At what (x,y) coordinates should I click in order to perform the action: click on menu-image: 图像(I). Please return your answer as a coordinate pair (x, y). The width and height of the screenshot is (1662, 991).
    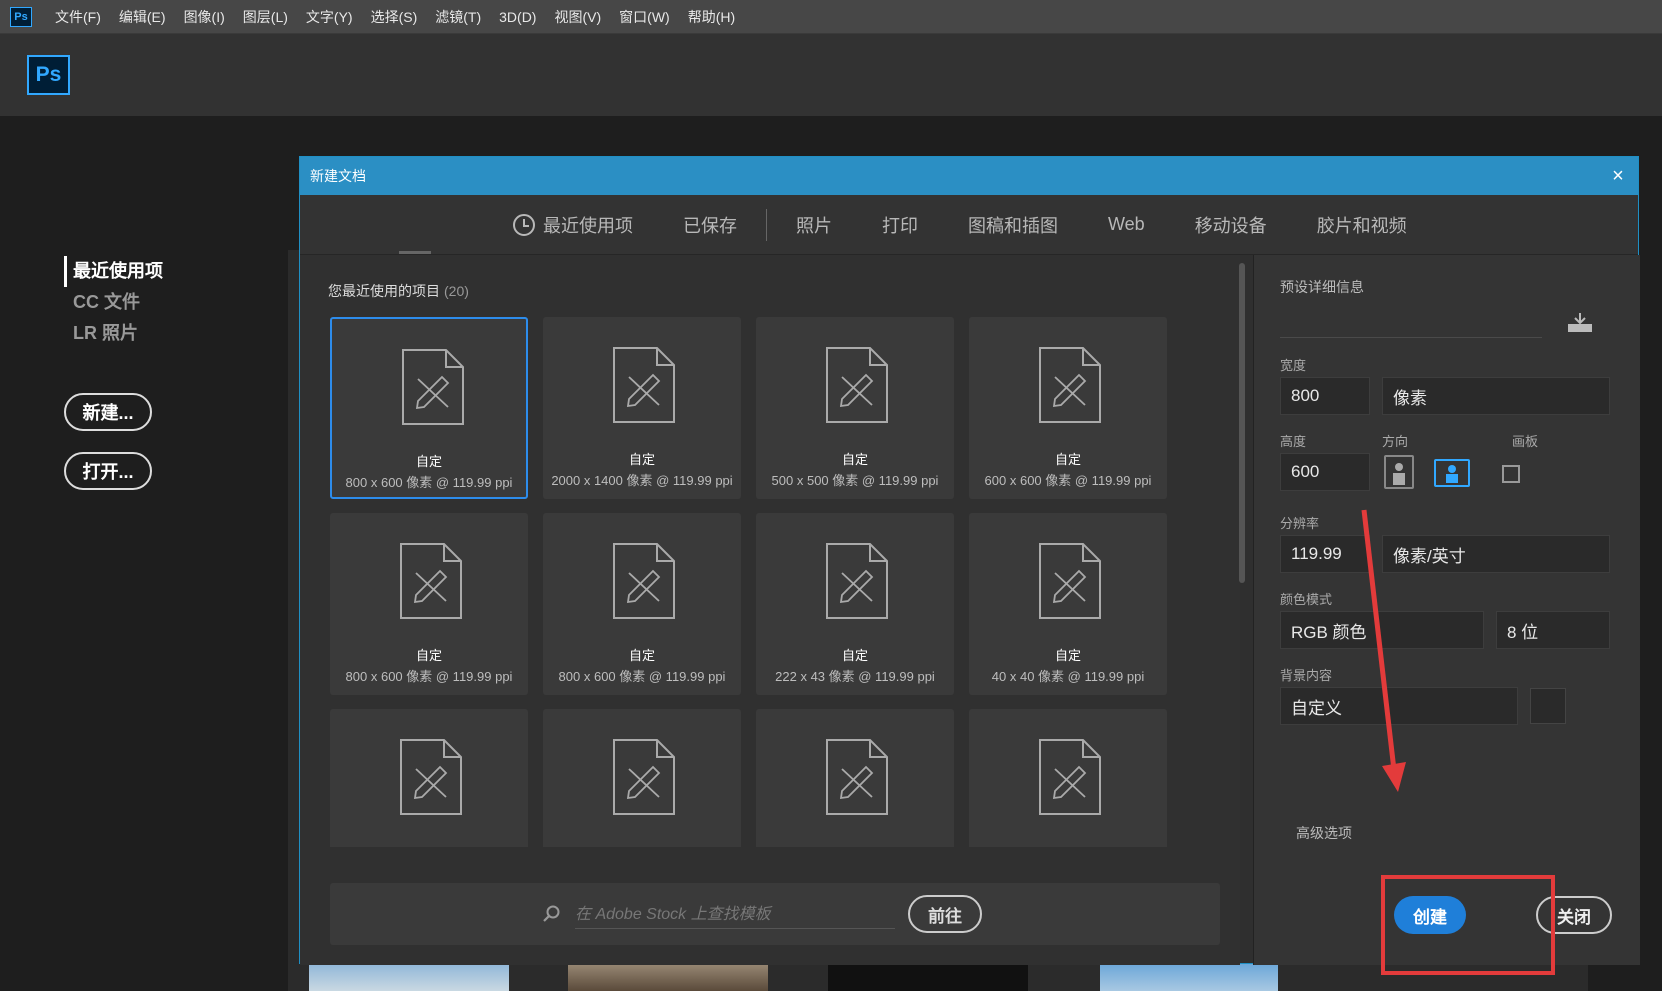
    Looking at the image, I should click on (204, 17).